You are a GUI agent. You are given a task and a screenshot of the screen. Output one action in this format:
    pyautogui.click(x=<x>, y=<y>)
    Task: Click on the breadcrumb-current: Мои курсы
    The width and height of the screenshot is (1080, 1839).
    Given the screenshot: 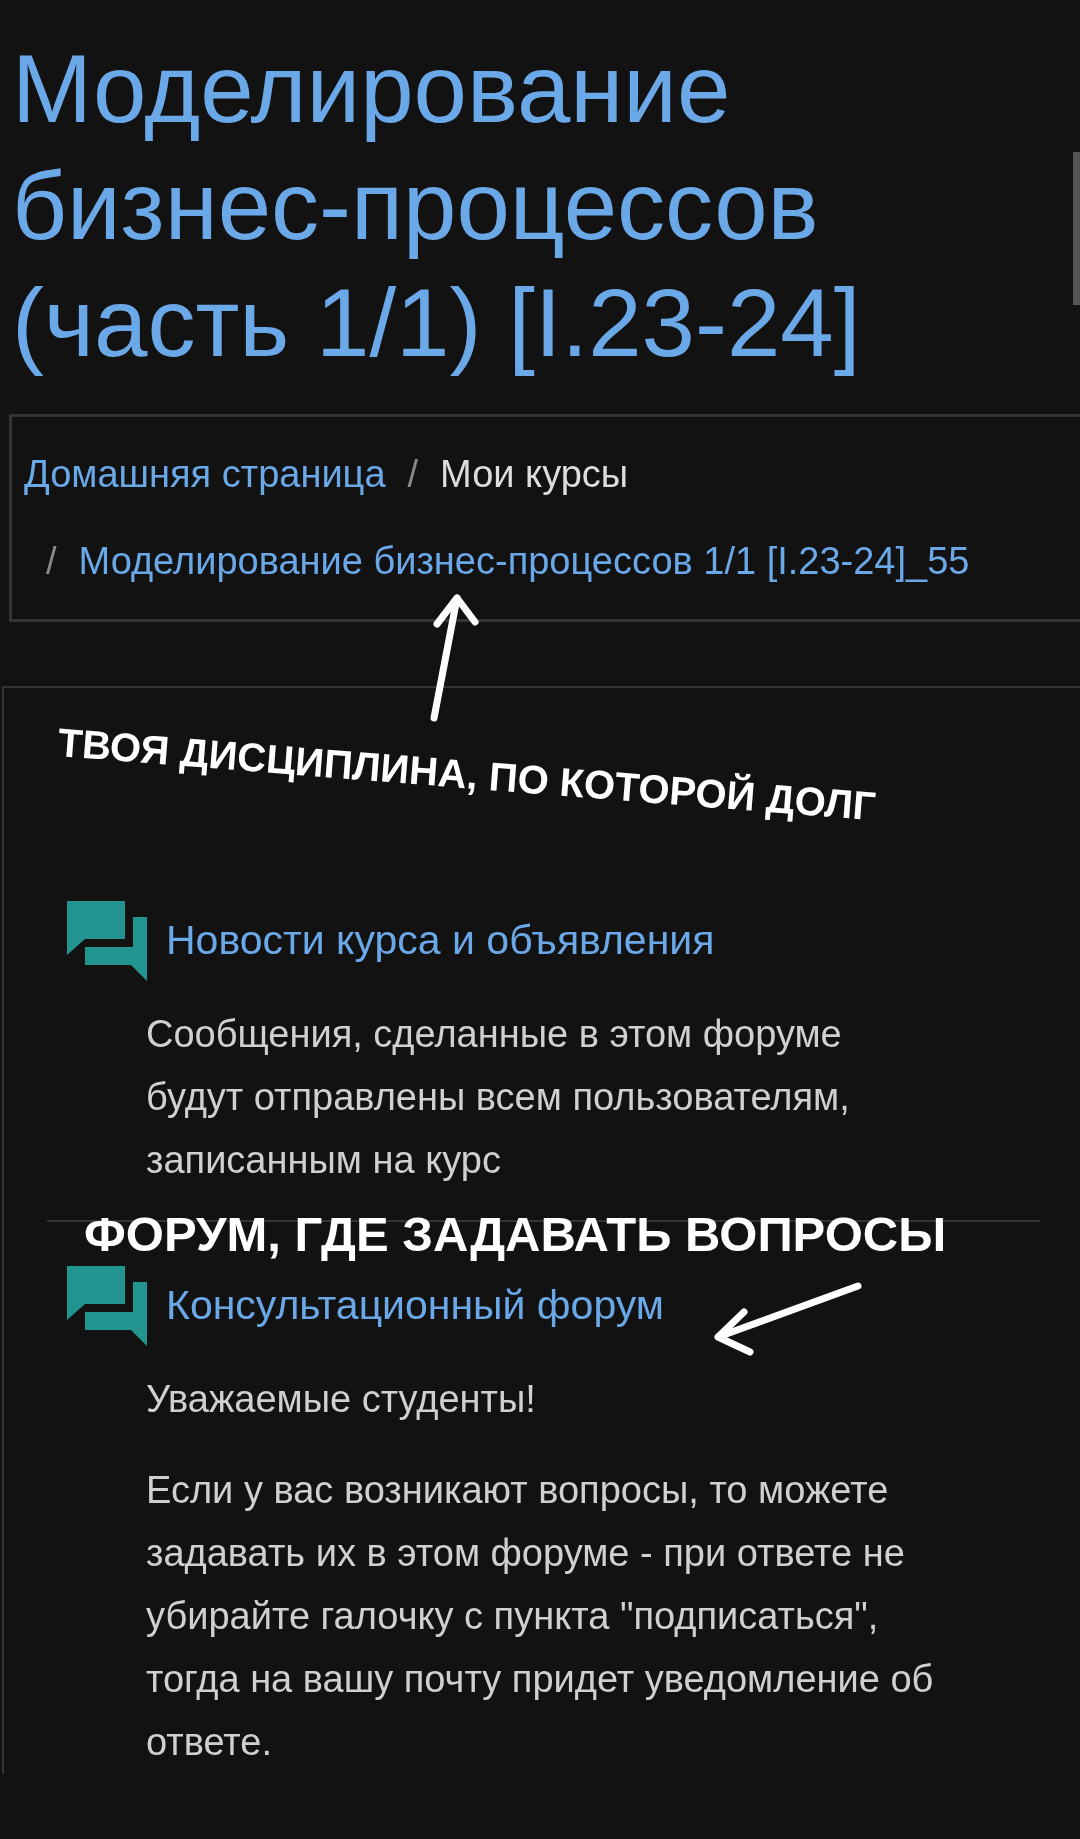 What is the action you would take?
    pyautogui.click(x=534, y=474)
    